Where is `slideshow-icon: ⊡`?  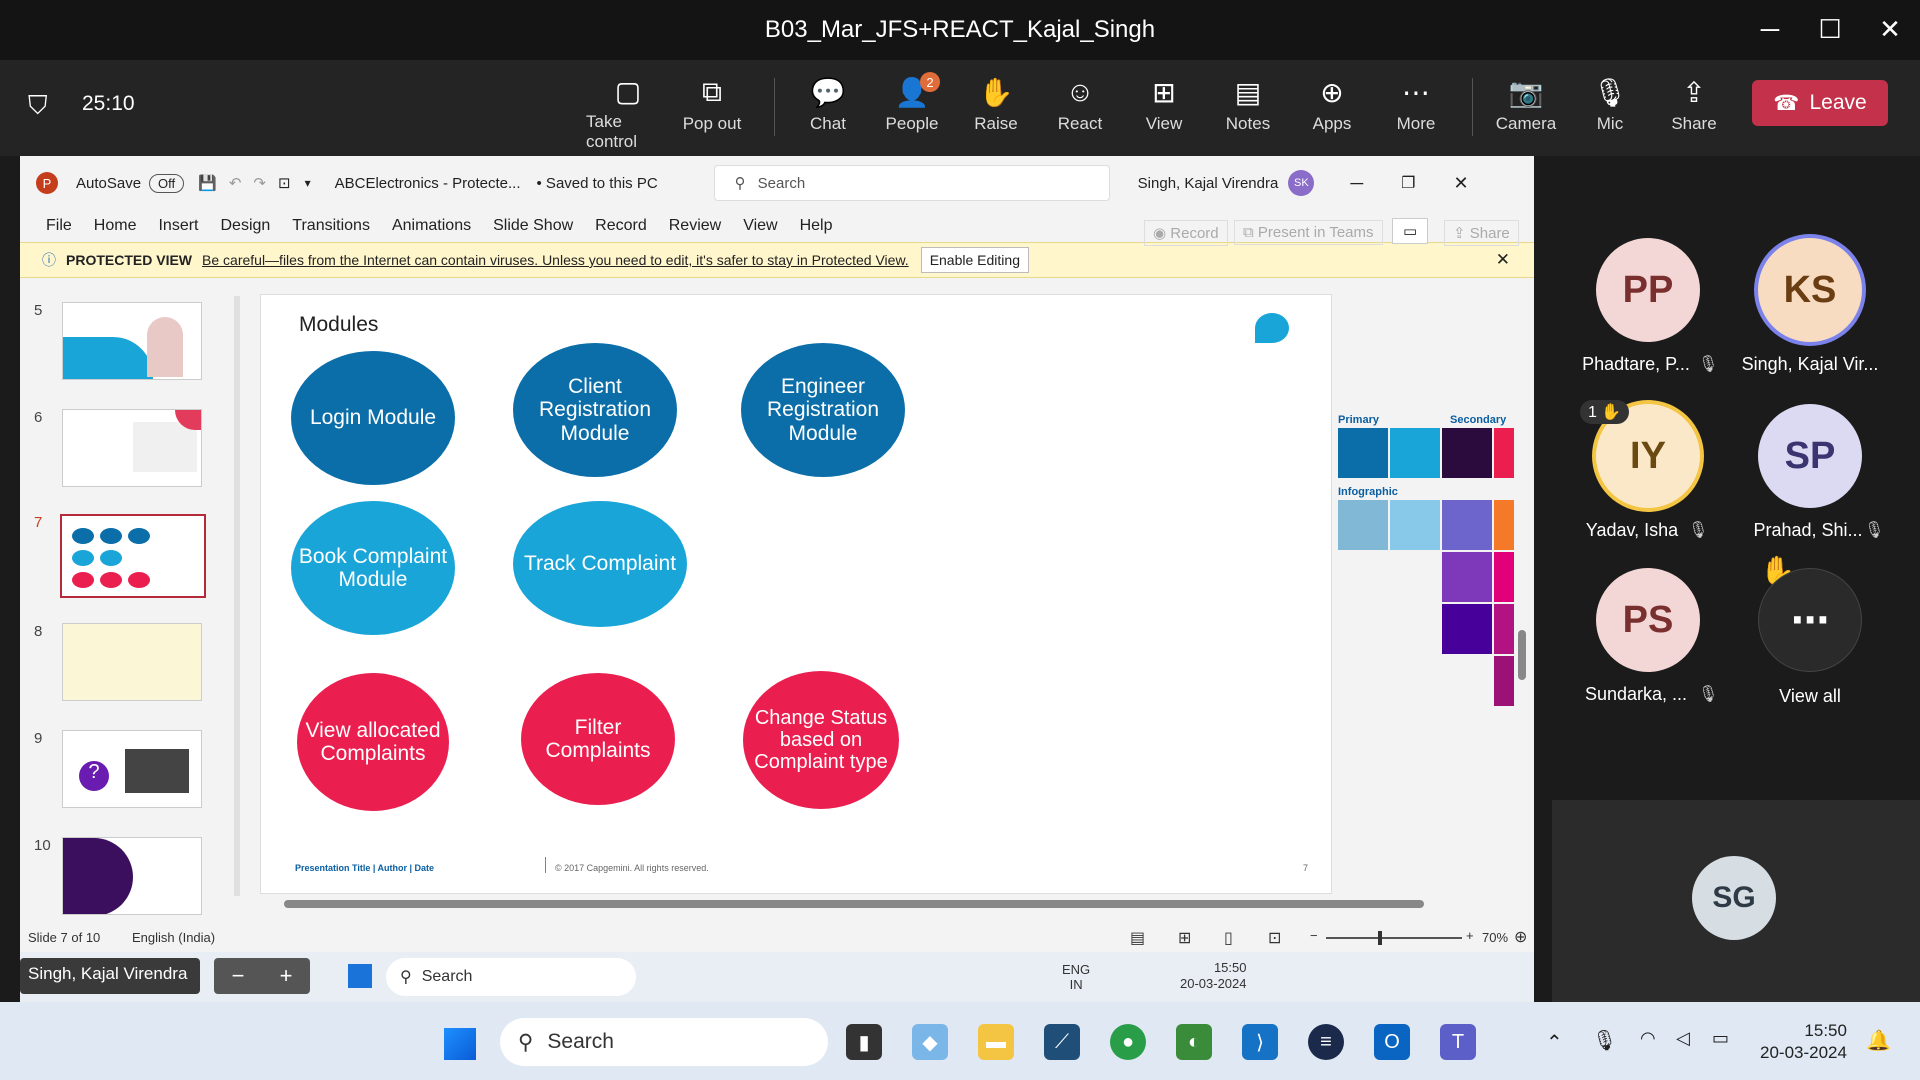
slideshow-icon: ⊡ is located at coordinates (1274, 938).